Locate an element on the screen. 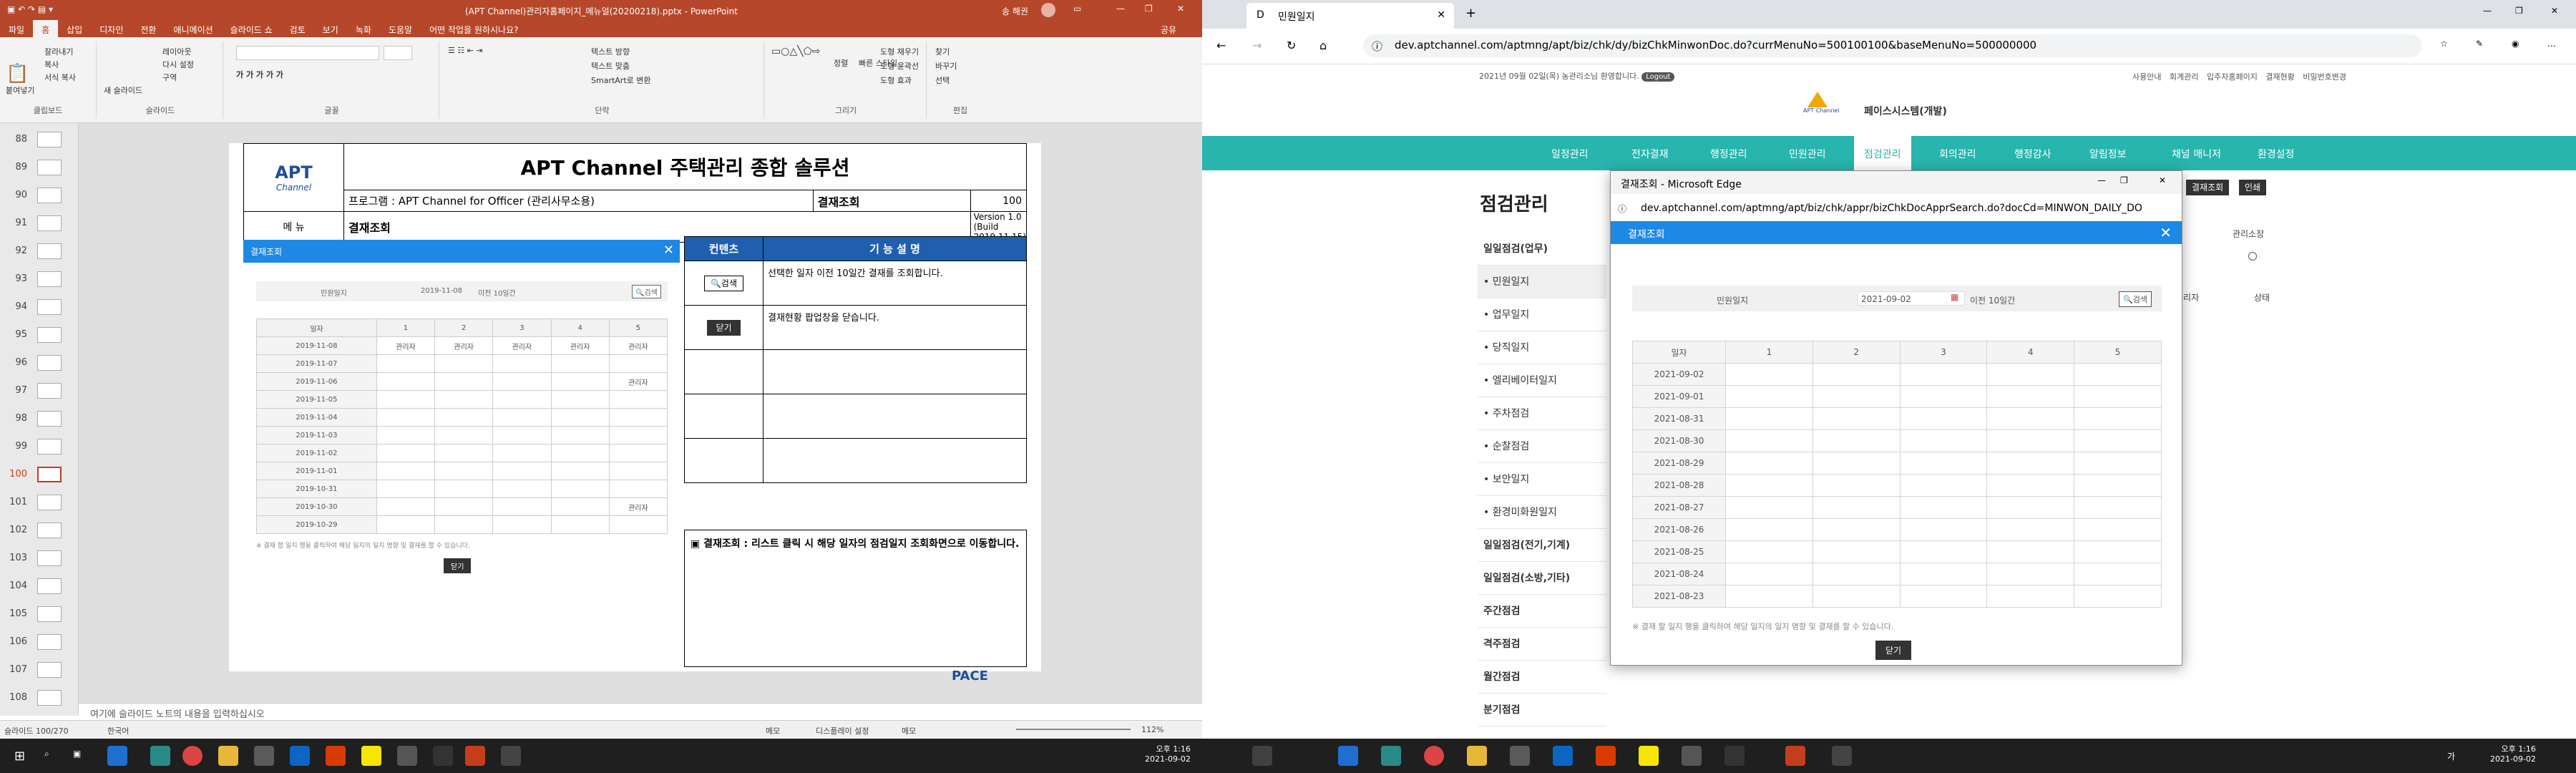 The height and width of the screenshot is (773, 2576). date-input: 2021-09-02 is located at coordinates (1911, 298).